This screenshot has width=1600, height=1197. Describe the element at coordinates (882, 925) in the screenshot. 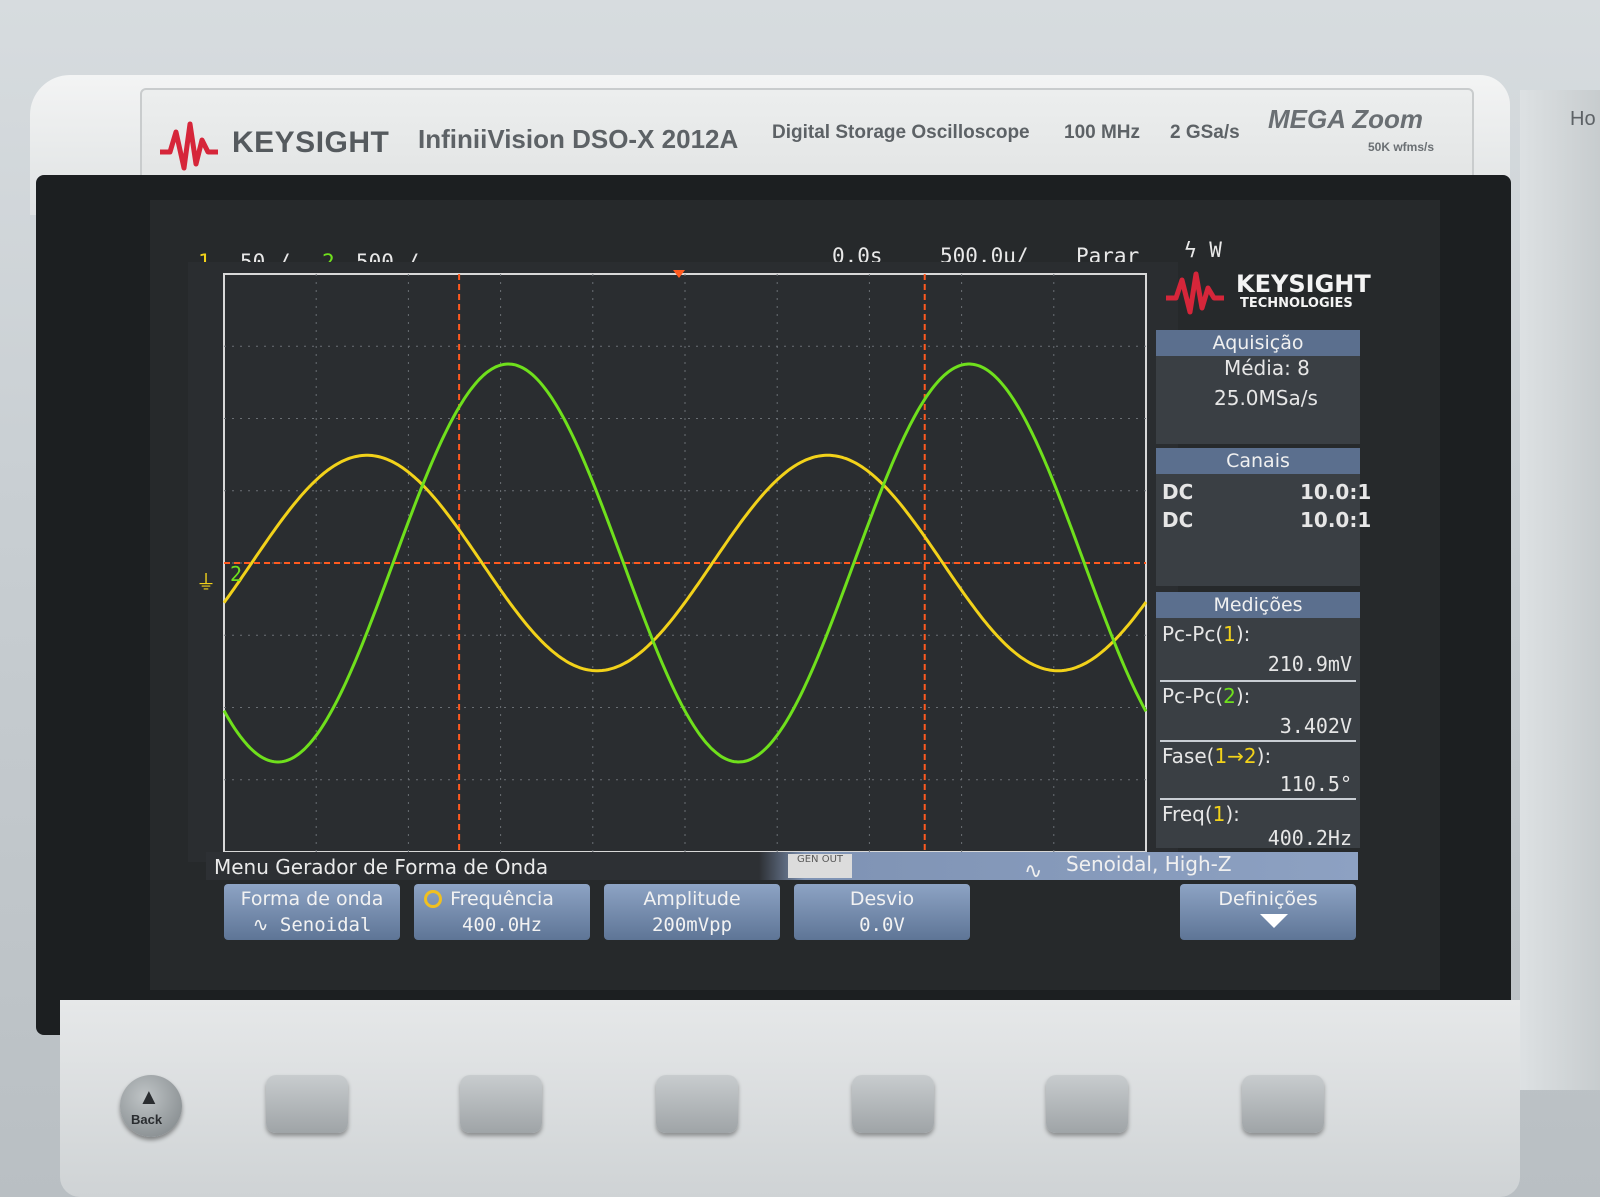

I see `softkey-value: 0.0V` at that location.